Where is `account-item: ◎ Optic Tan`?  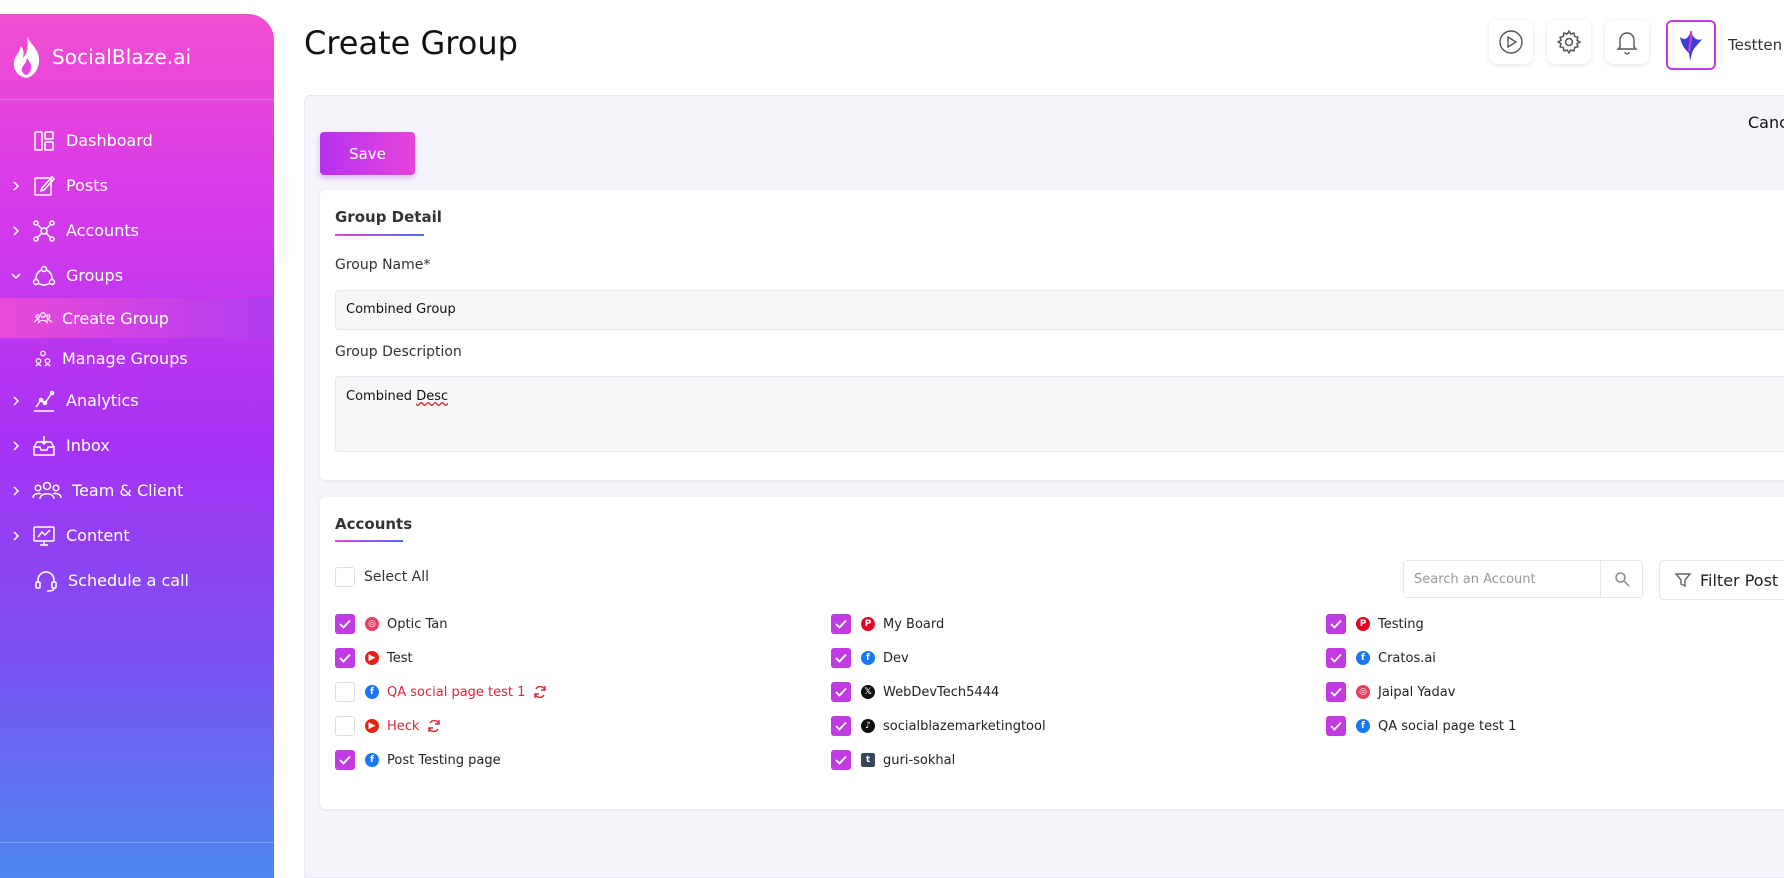
account-item: ◎ Optic Tan is located at coordinates (406, 624).